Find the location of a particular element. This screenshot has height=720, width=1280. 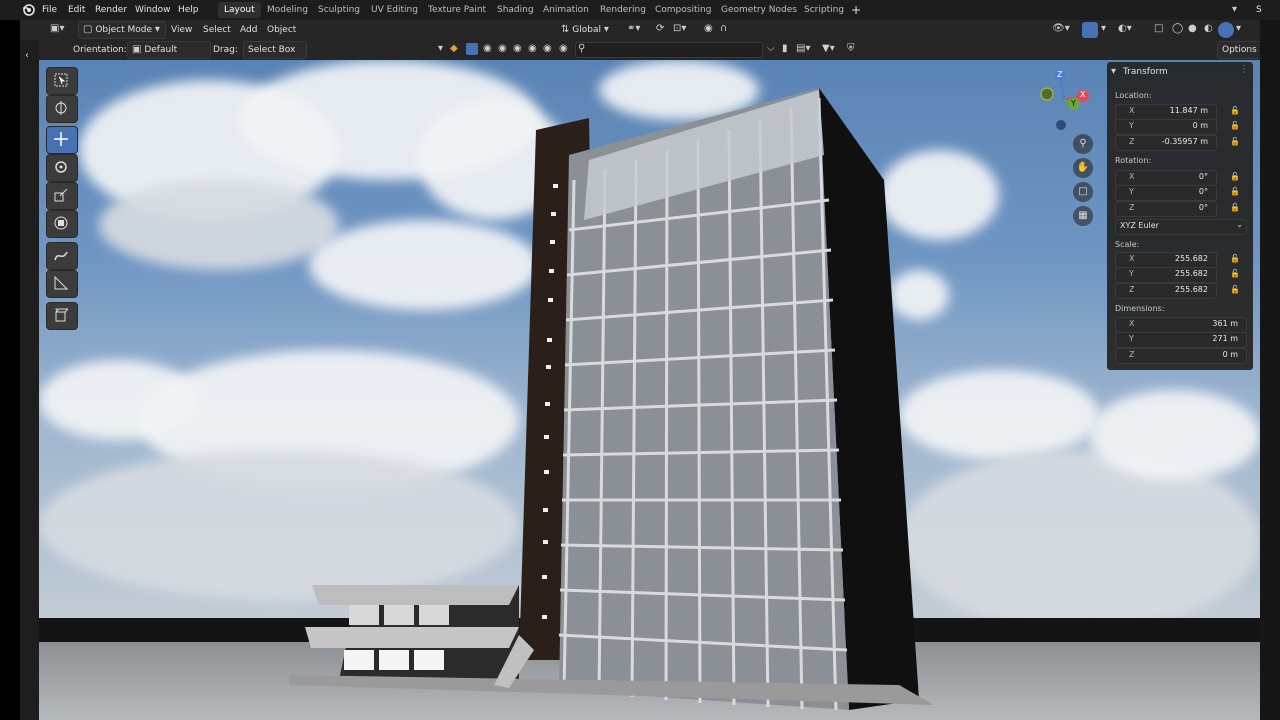

orientation-dropdown: ▣ Default is located at coordinates (169, 50).